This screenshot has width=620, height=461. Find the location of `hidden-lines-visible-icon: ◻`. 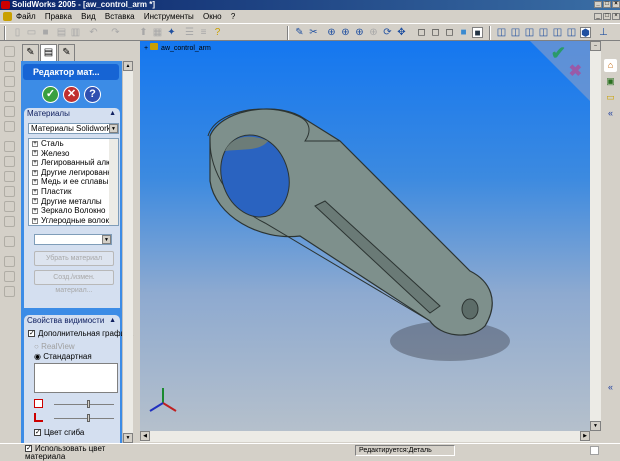

hidden-lines-visible-icon: ◻ is located at coordinates (435, 32).